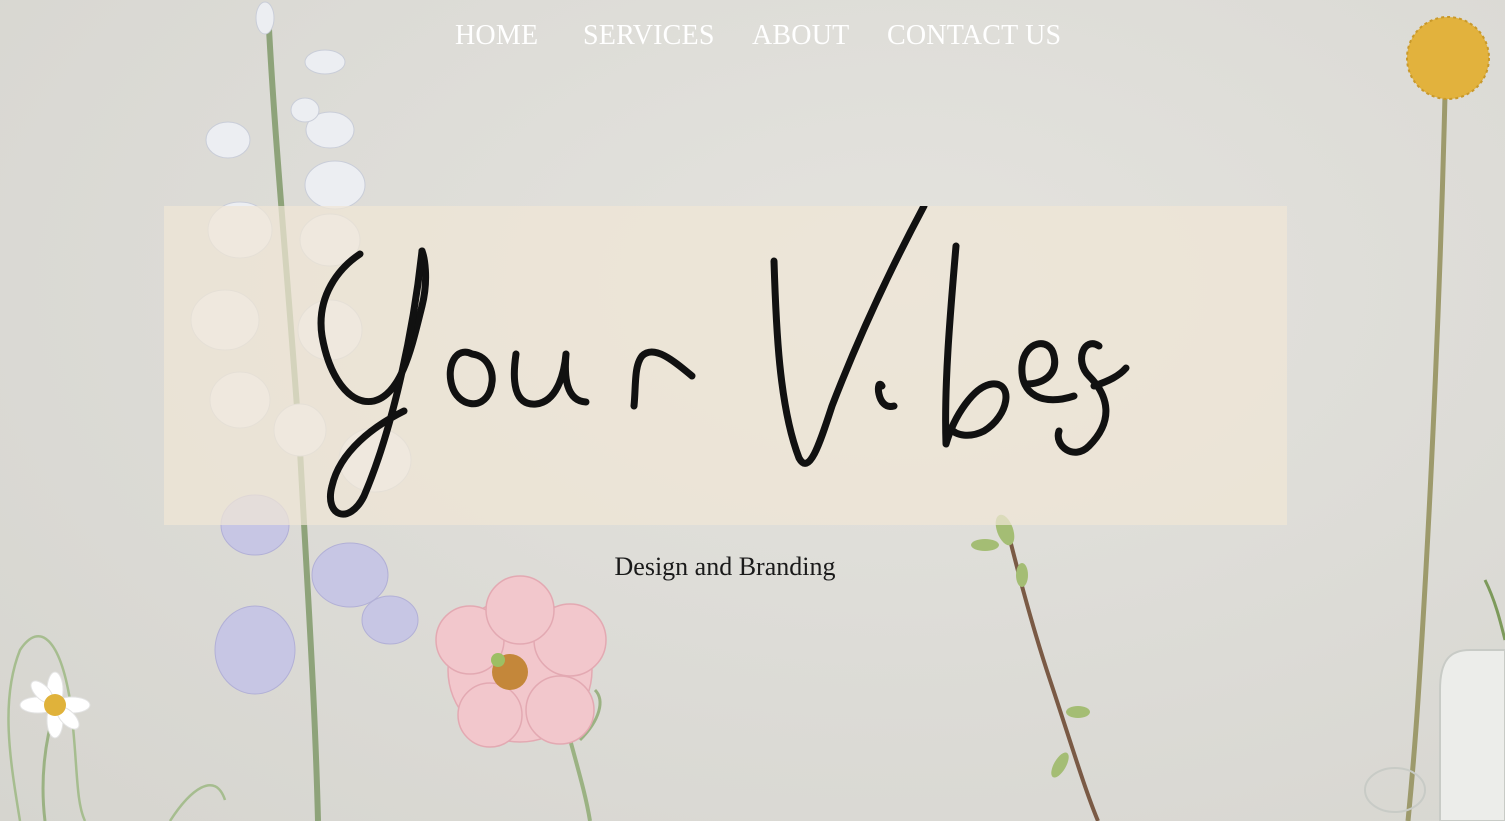 Image resolution: width=1505 pixels, height=821 pixels. I want to click on nav-contact-link: CONTACT US, so click(974, 36).